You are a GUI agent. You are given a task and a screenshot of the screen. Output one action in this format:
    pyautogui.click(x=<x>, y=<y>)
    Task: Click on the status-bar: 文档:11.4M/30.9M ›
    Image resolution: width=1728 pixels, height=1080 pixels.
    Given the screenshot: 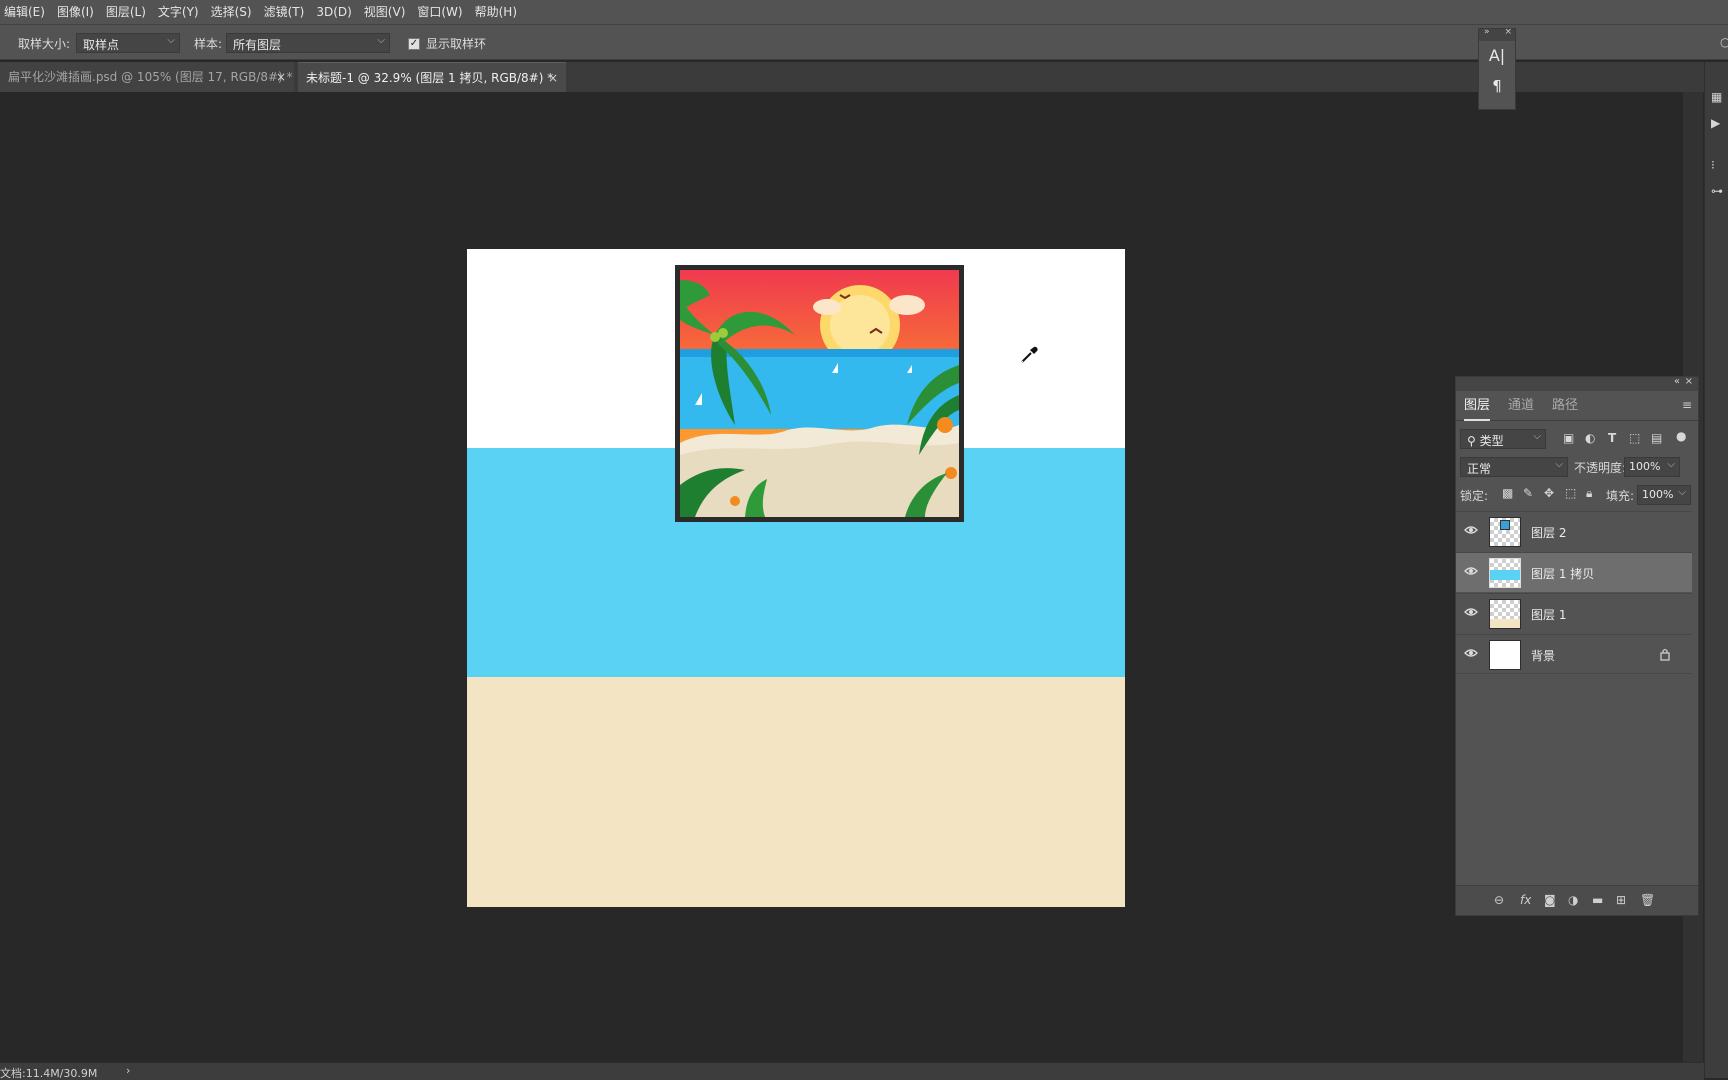 What is the action you would take?
    pyautogui.click(x=852, y=1071)
    